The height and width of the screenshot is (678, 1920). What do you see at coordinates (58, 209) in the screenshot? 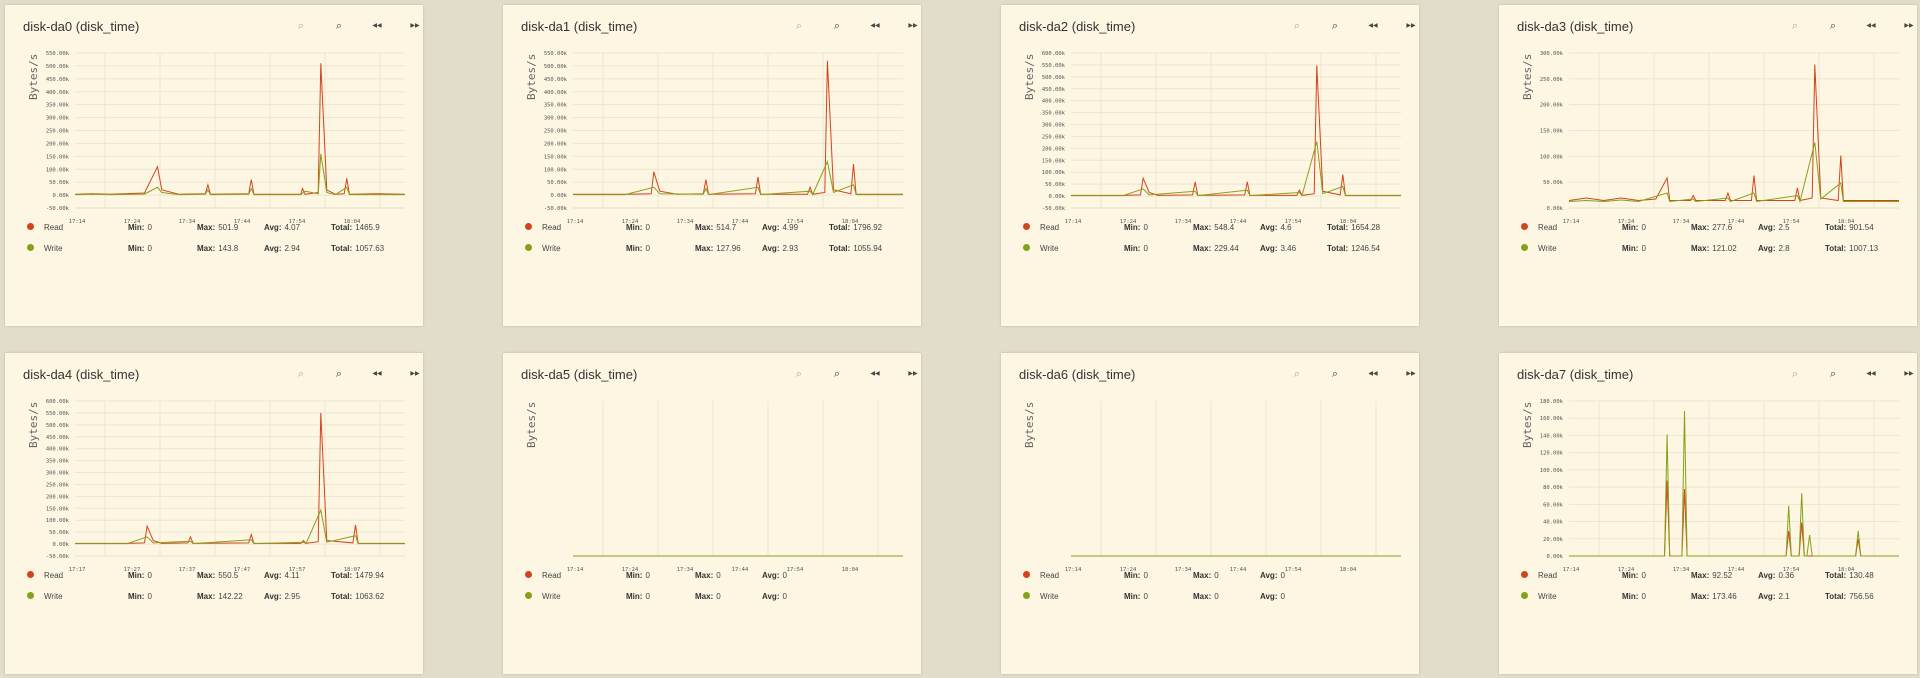
I see `y-tick-label: -50.00k` at bounding box center [58, 209].